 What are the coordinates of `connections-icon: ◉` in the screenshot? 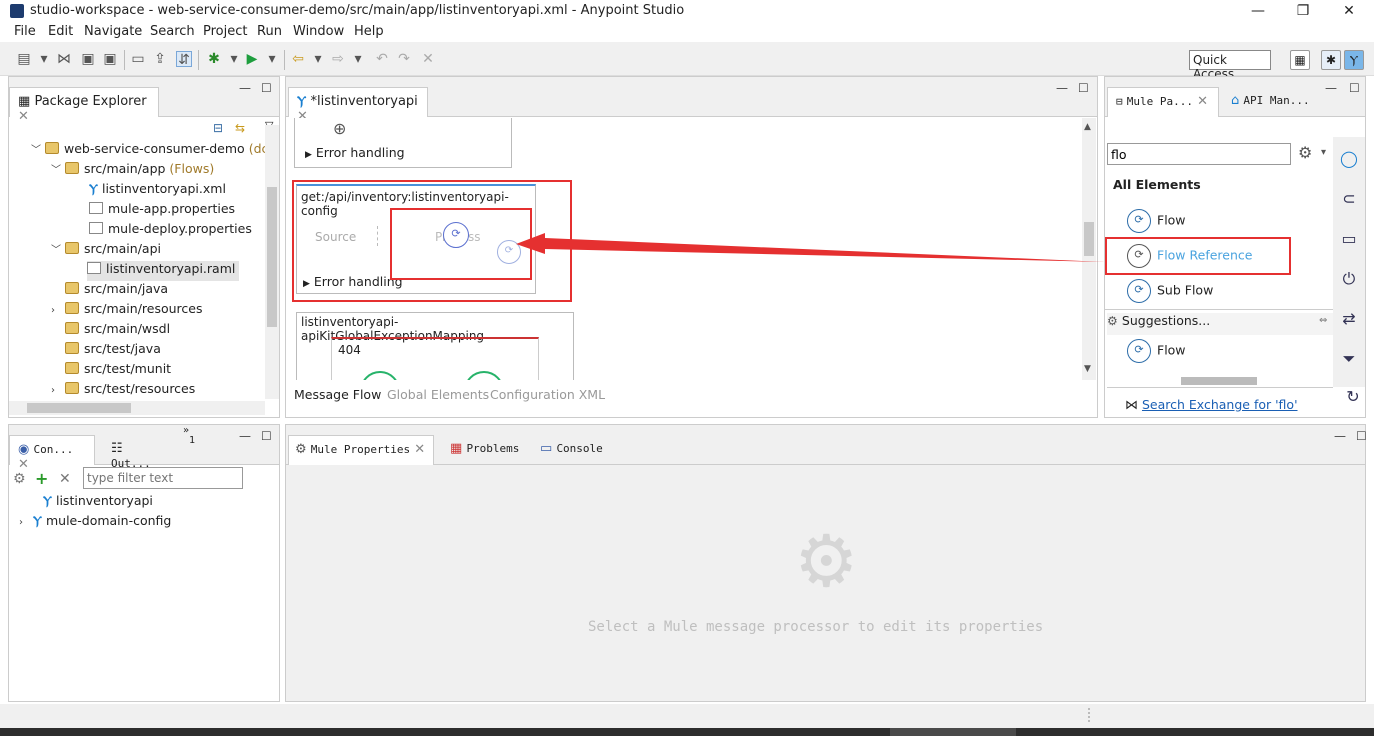 It's located at (24, 449).